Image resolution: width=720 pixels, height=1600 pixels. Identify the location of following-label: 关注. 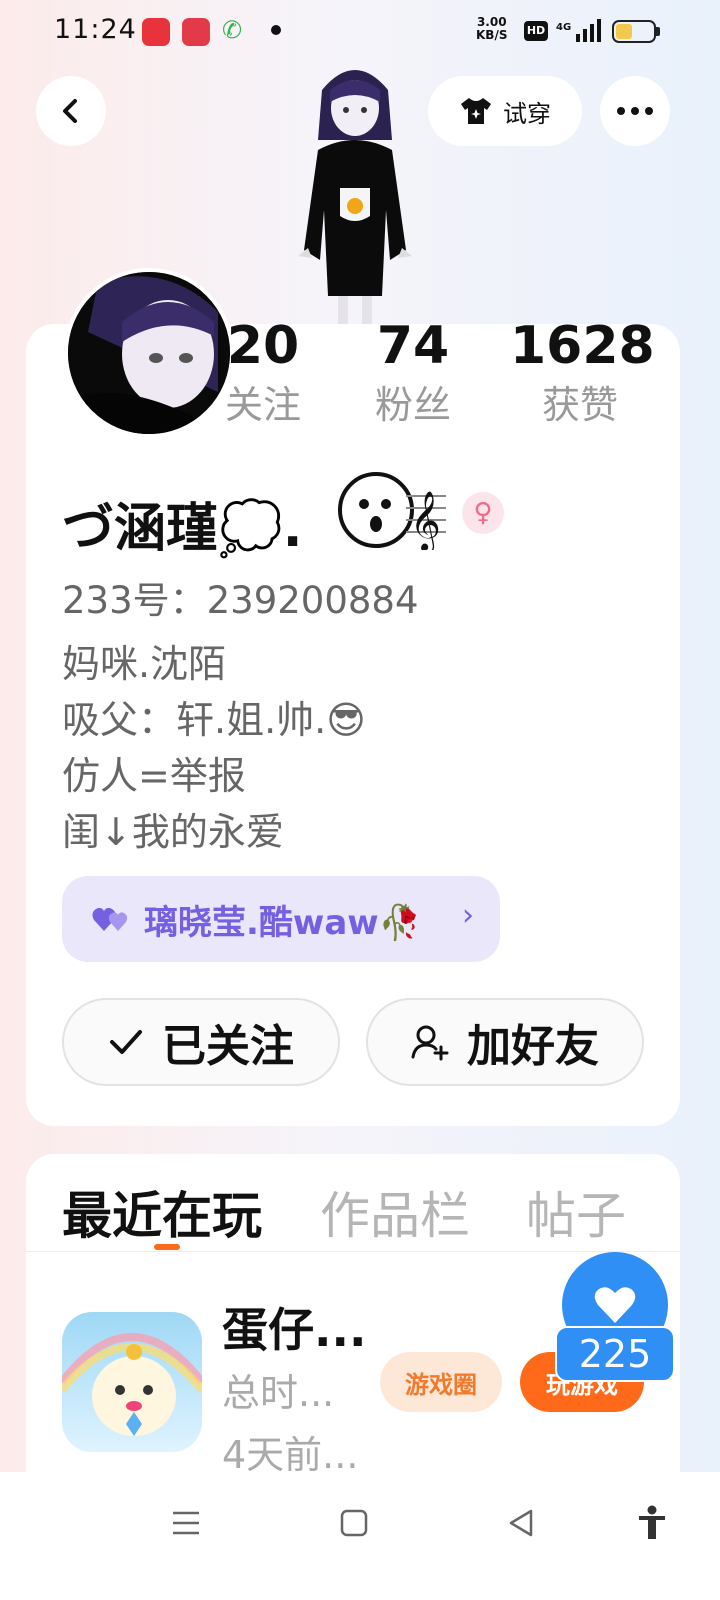
(262, 405).